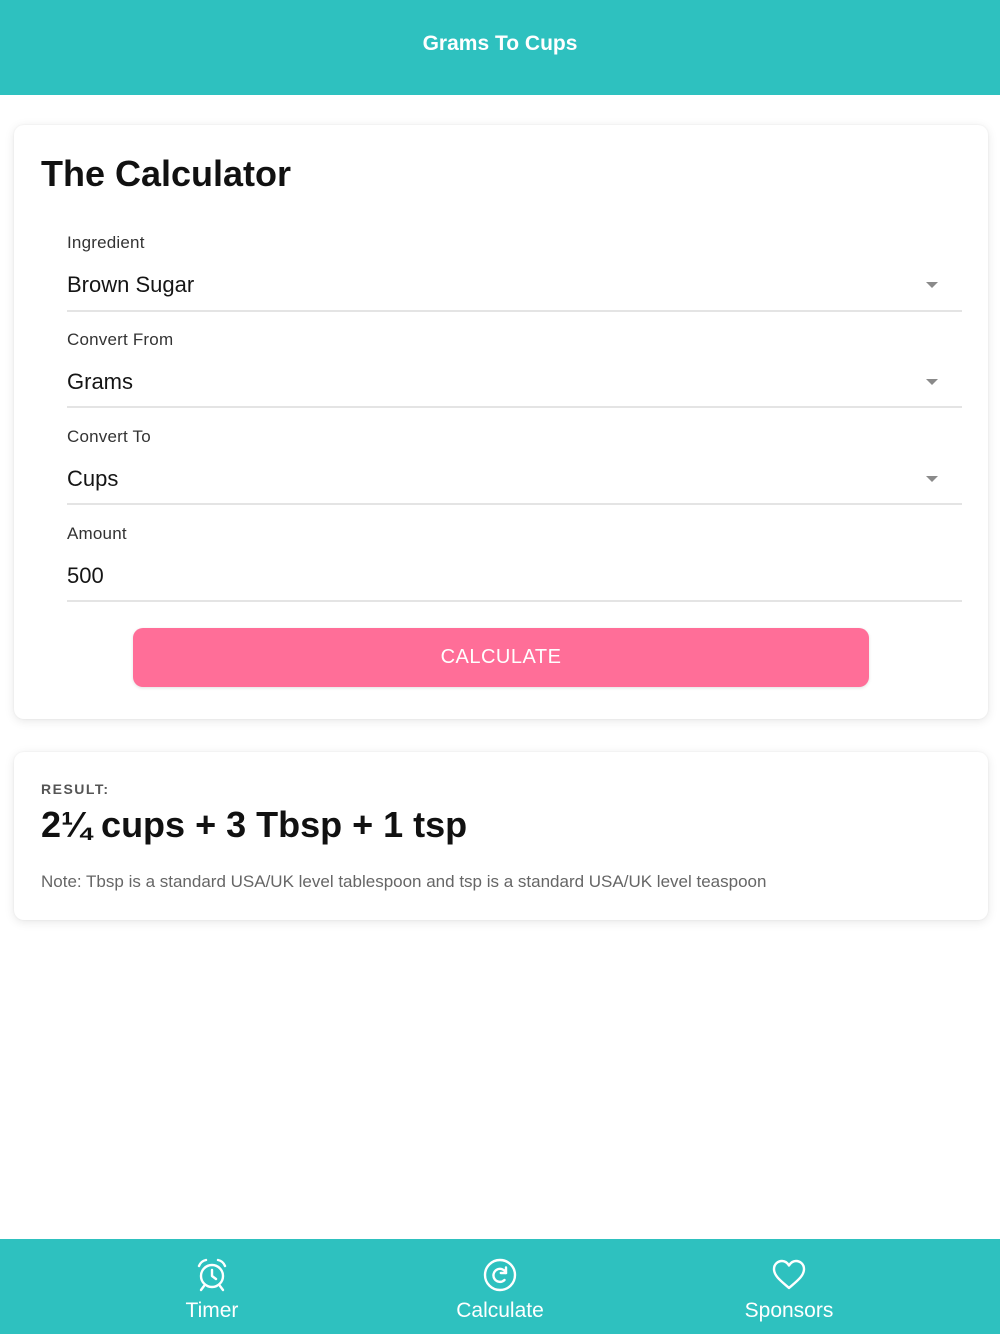  What do you see at coordinates (514, 272) in the screenshot?
I see `ingredient-select: Ingredient Brown Sugar` at bounding box center [514, 272].